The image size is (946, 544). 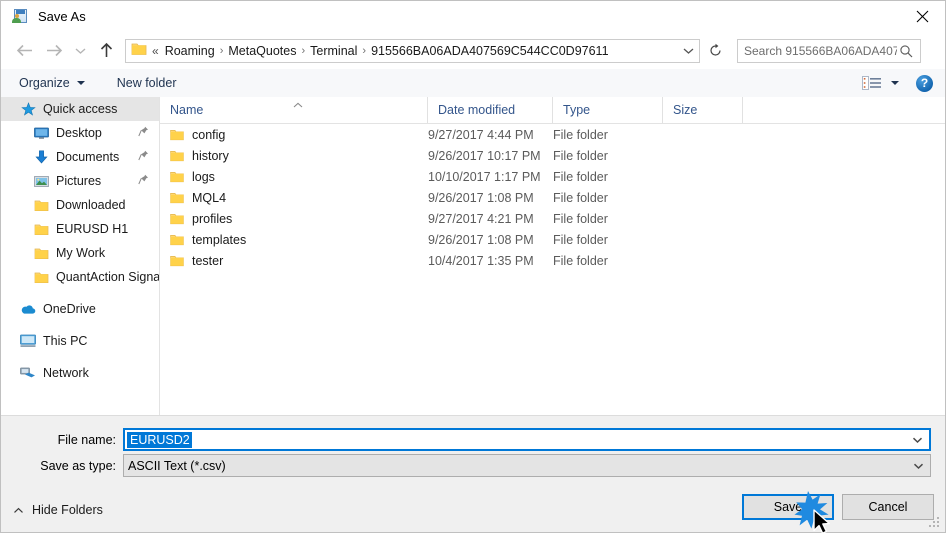 I want to click on sidebar-item-pictures: Pictures, so click(x=80, y=181).